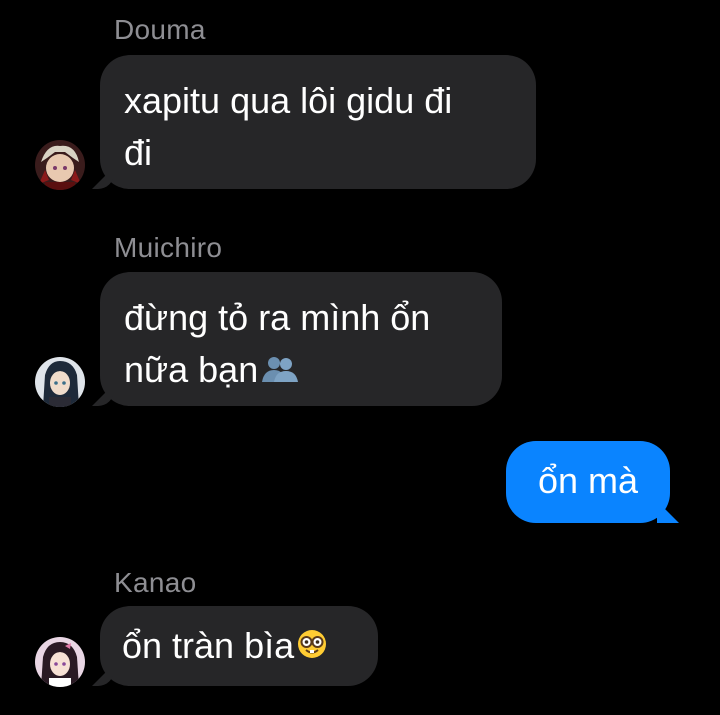  What do you see at coordinates (312, 648) in the screenshot?
I see `nerd-face-icon` at bounding box center [312, 648].